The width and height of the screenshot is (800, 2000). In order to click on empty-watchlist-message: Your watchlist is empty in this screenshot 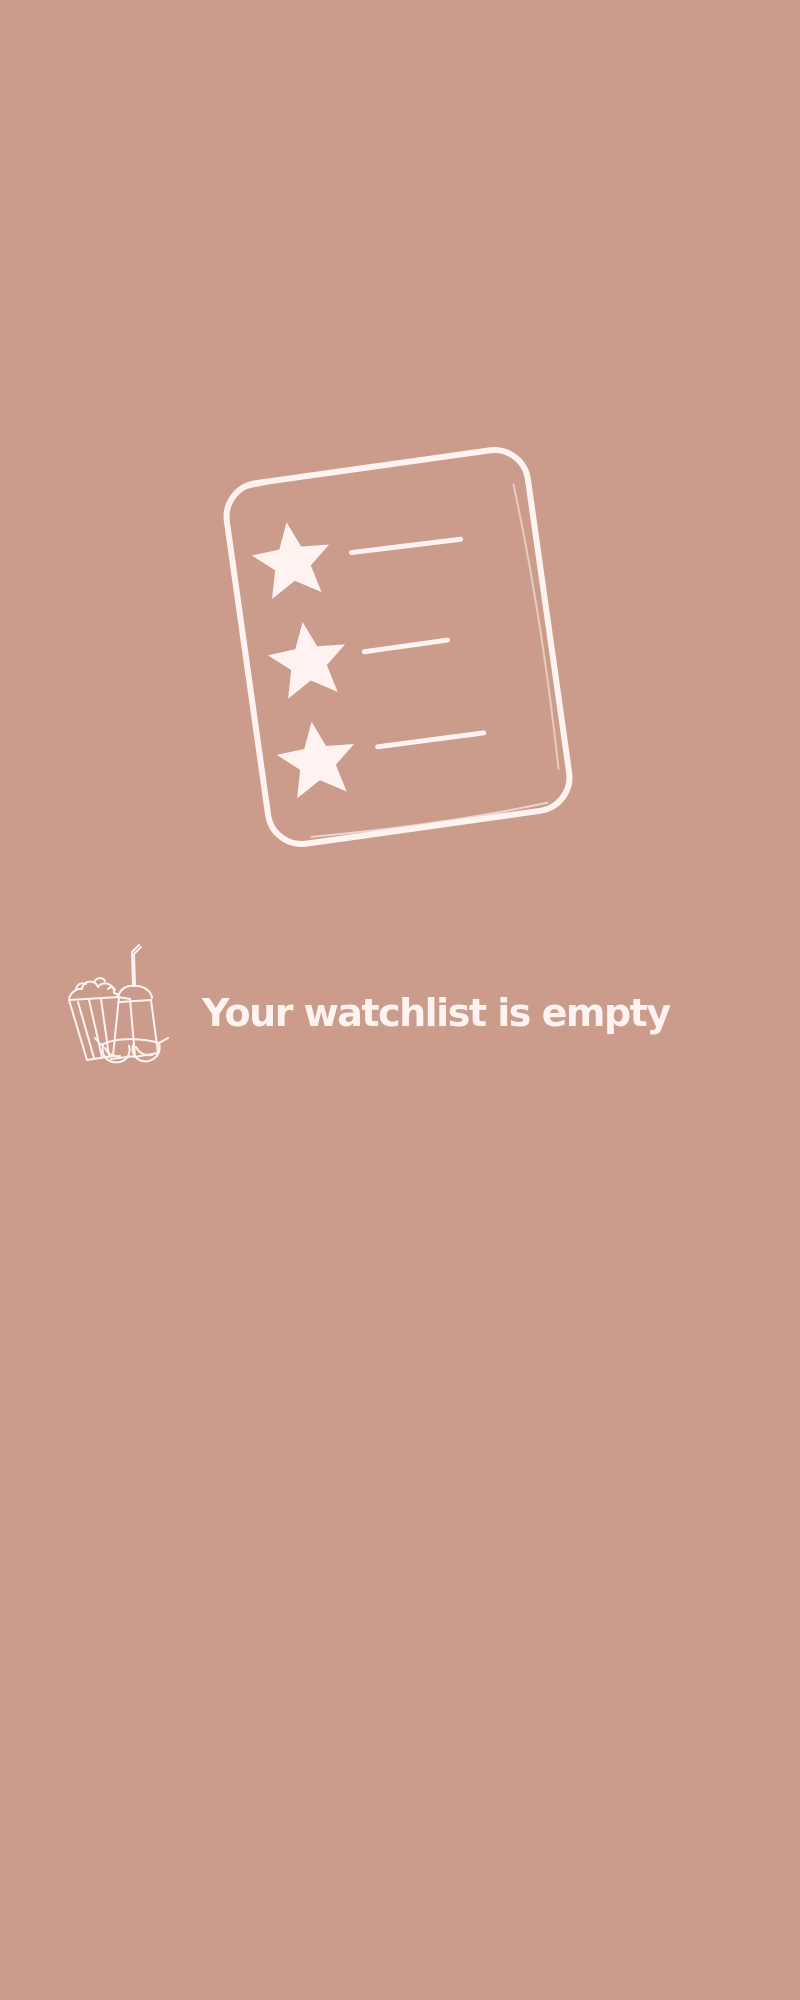, I will do `click(374, 1005)`.